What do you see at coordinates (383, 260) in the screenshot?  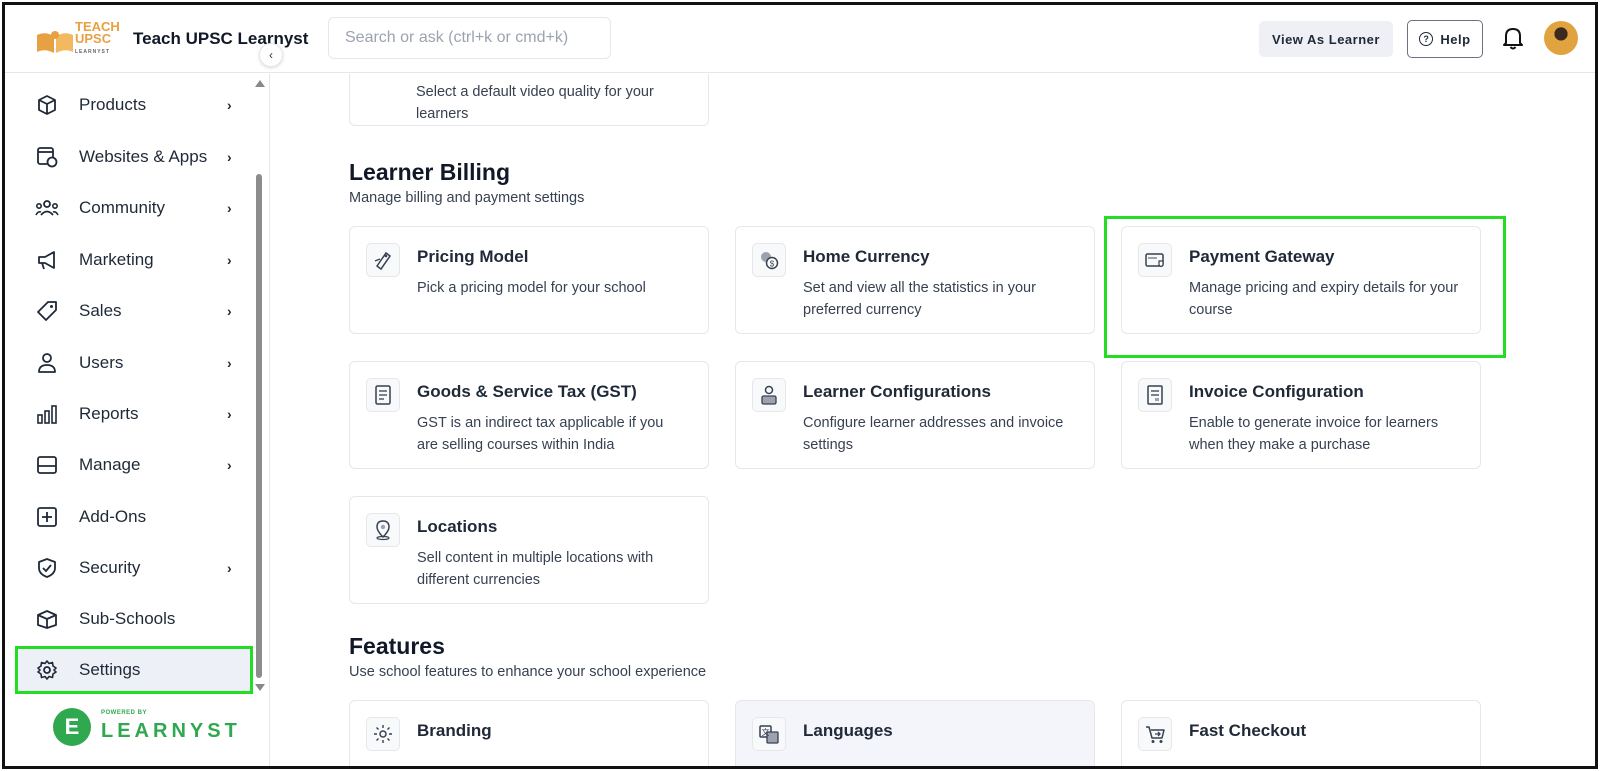 I see `pricing-icon` at bounding box center [383, 260].